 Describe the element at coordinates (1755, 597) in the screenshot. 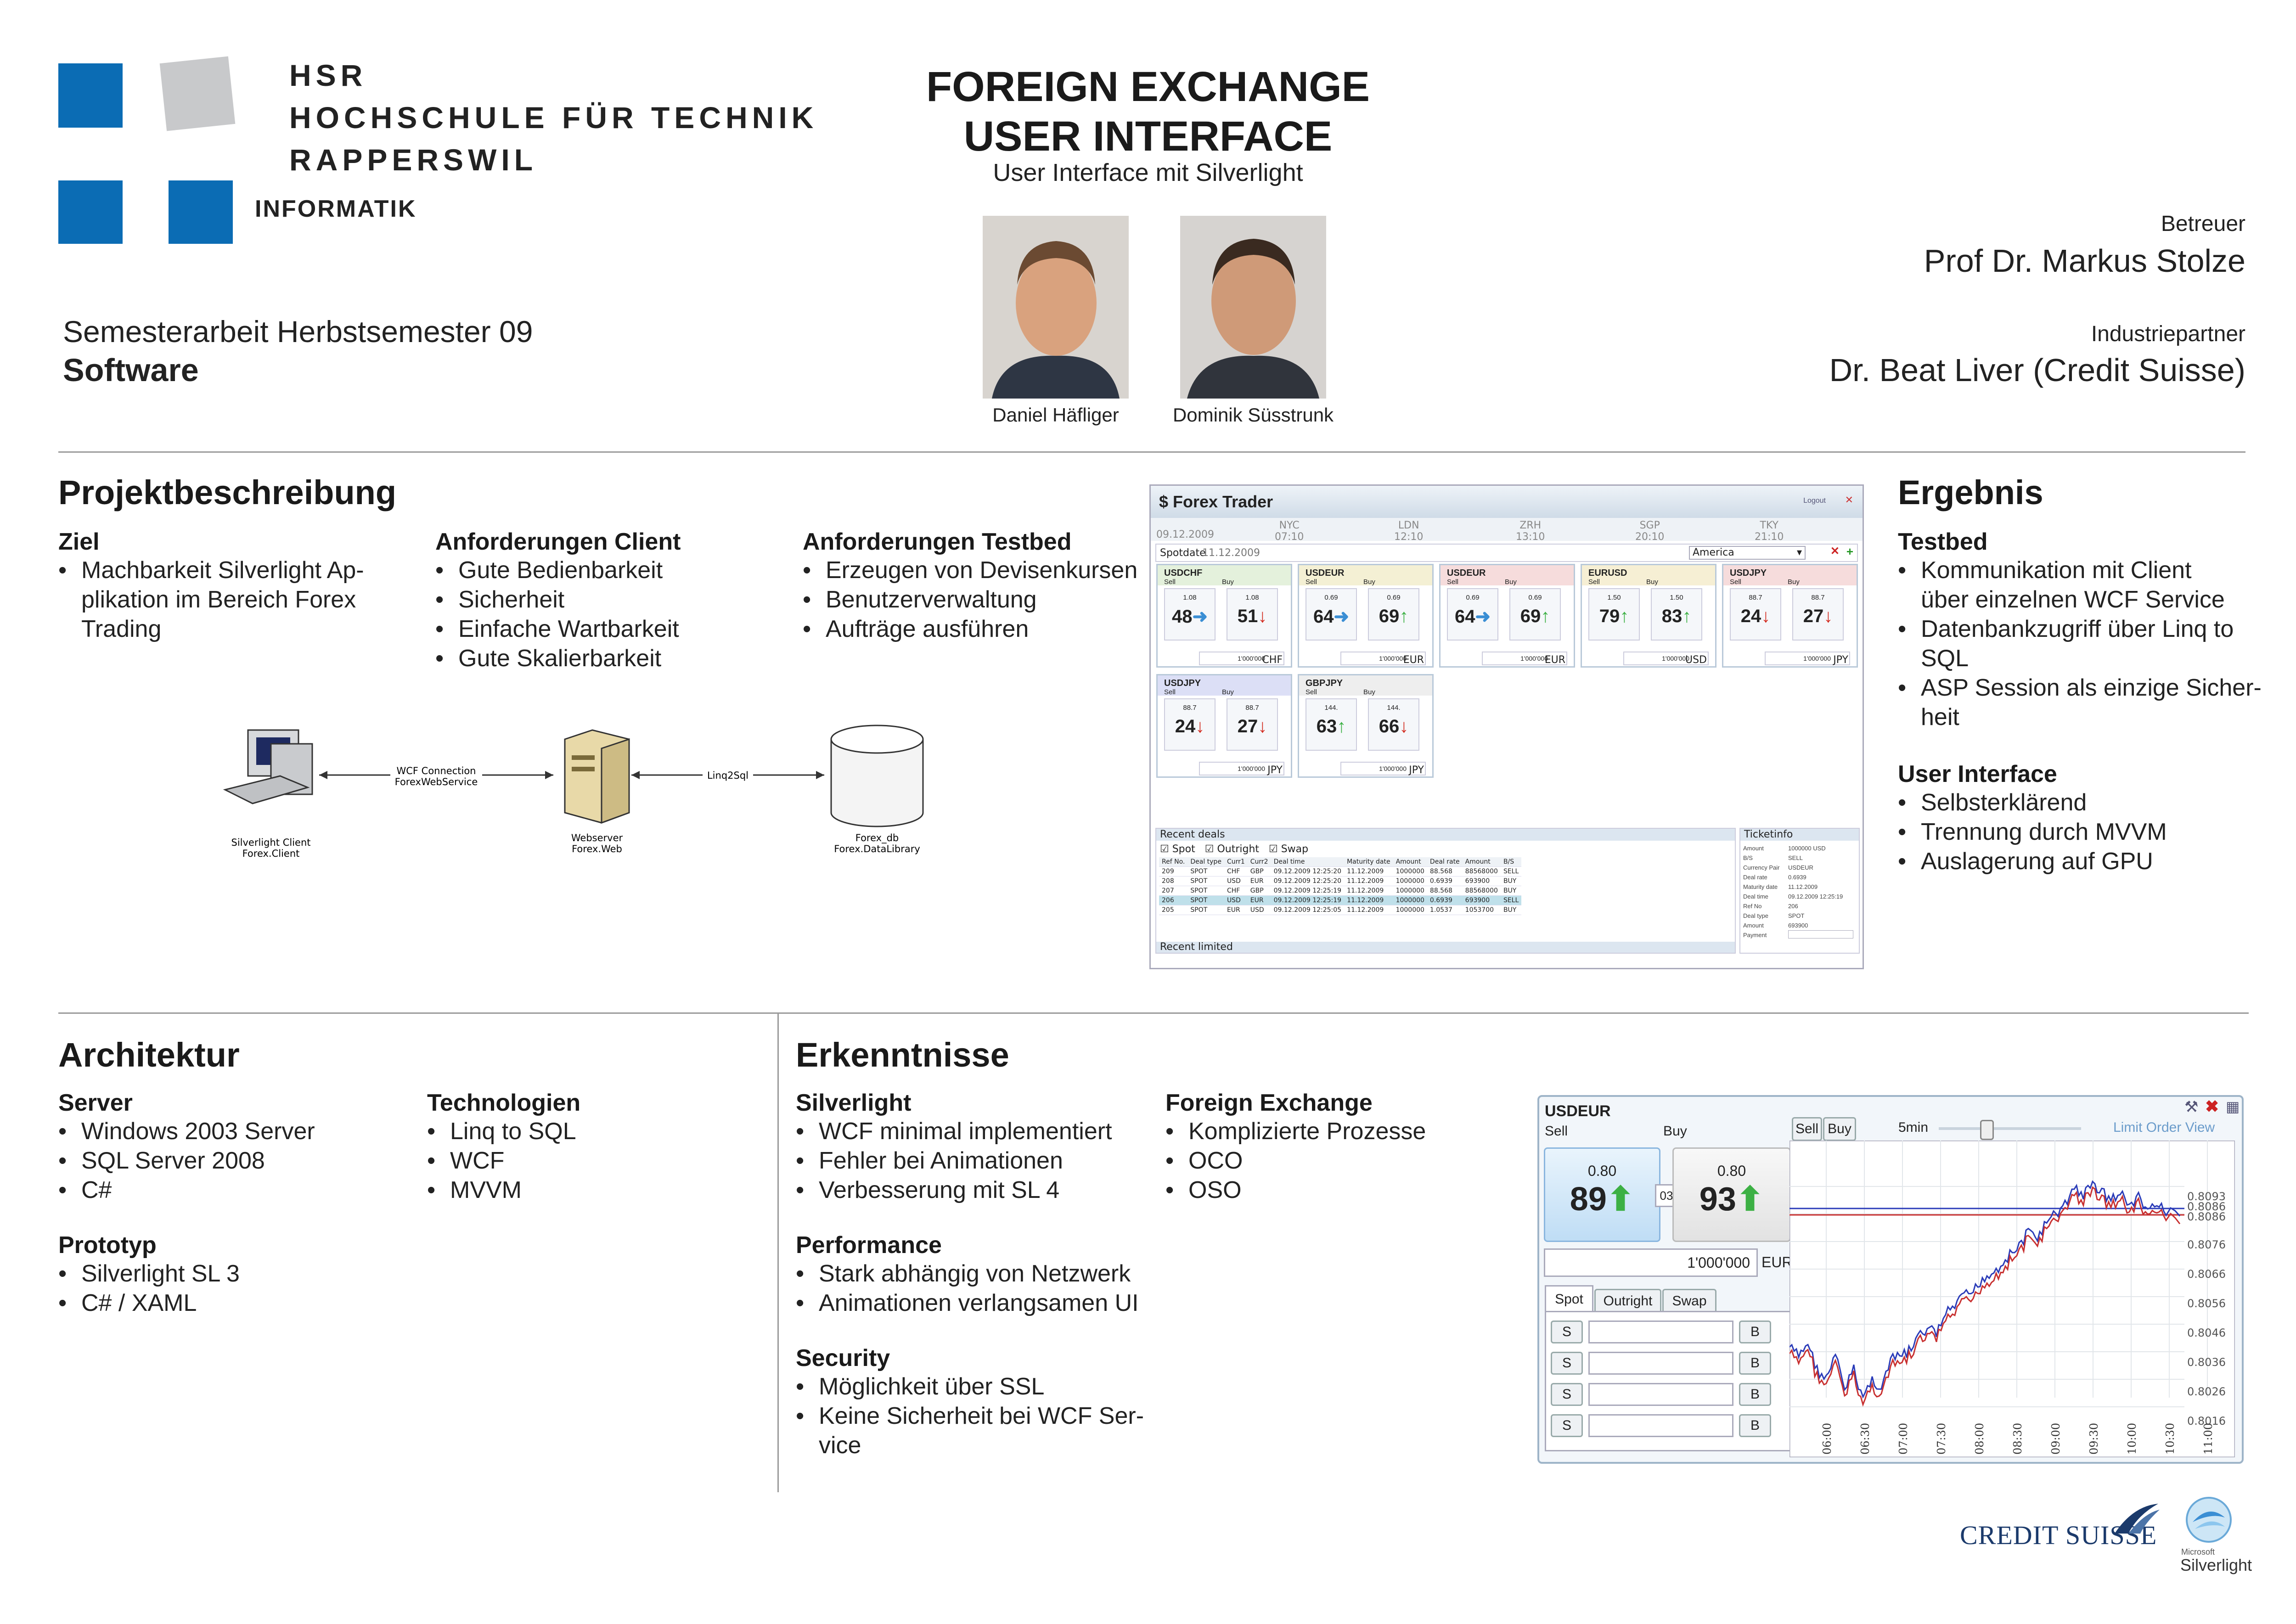

I see `sell-small: 88.7` at that location.